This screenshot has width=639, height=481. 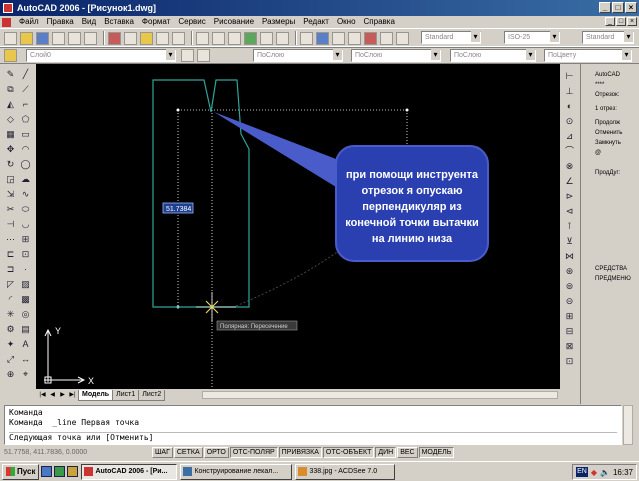 I want to click on screen-menu-undo: Отменить, so click(x=610, y=133).